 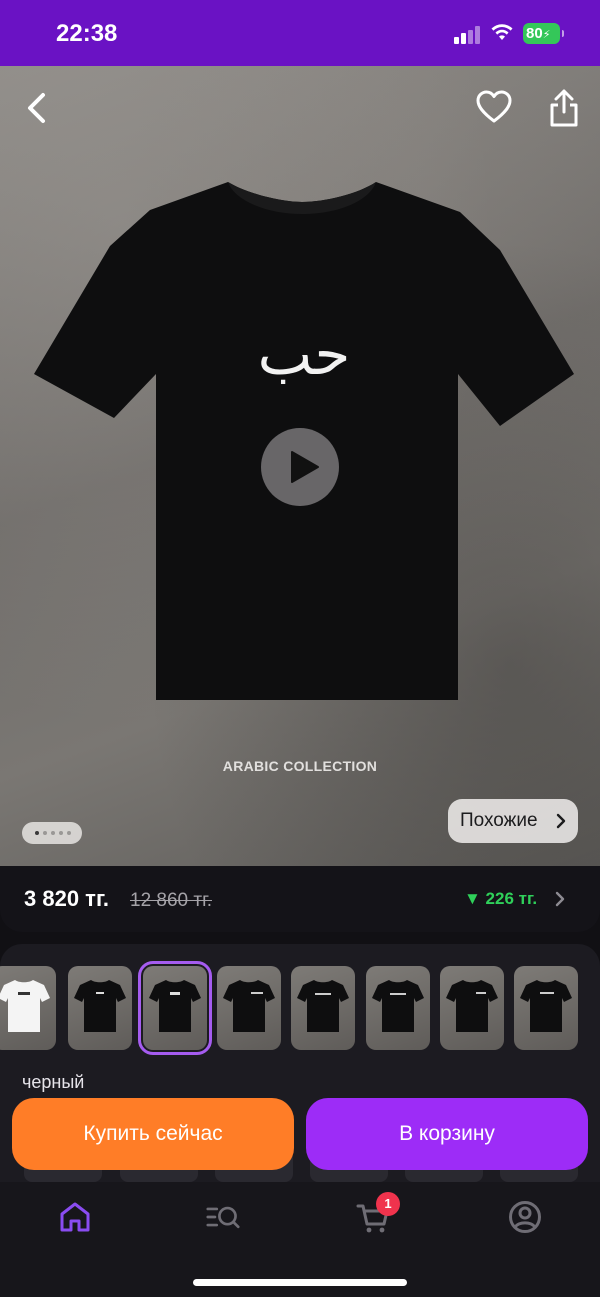 I want to click on profile-icon, so click(x=525, y=1217).